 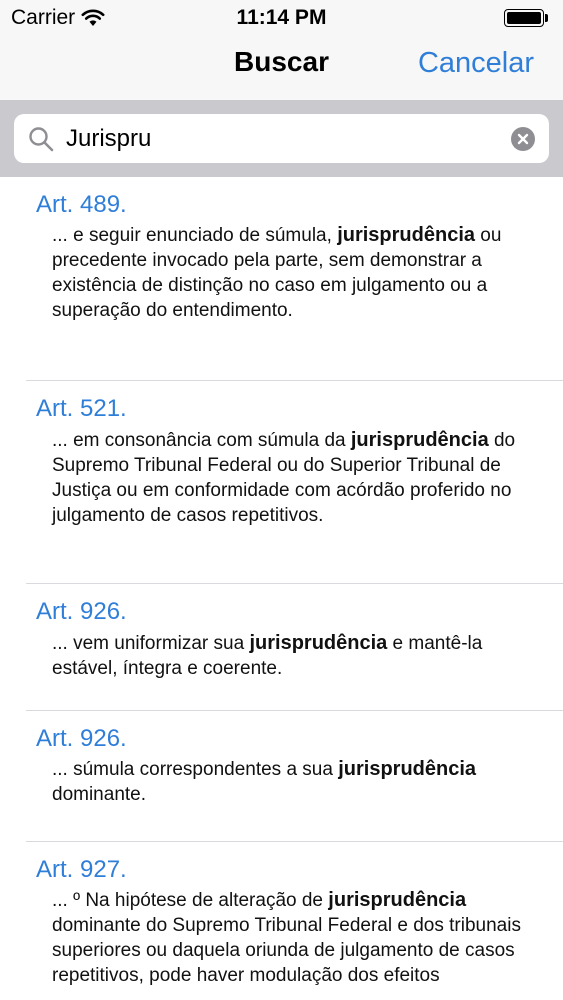 I want to click on search-icon, so click(x=41, y=139).